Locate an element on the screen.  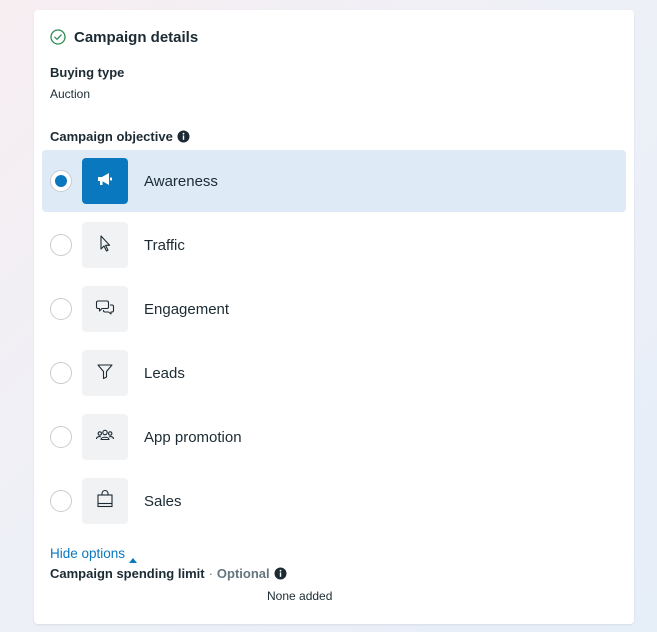
card-header: Campaign details is located at coordinates (124, 37).